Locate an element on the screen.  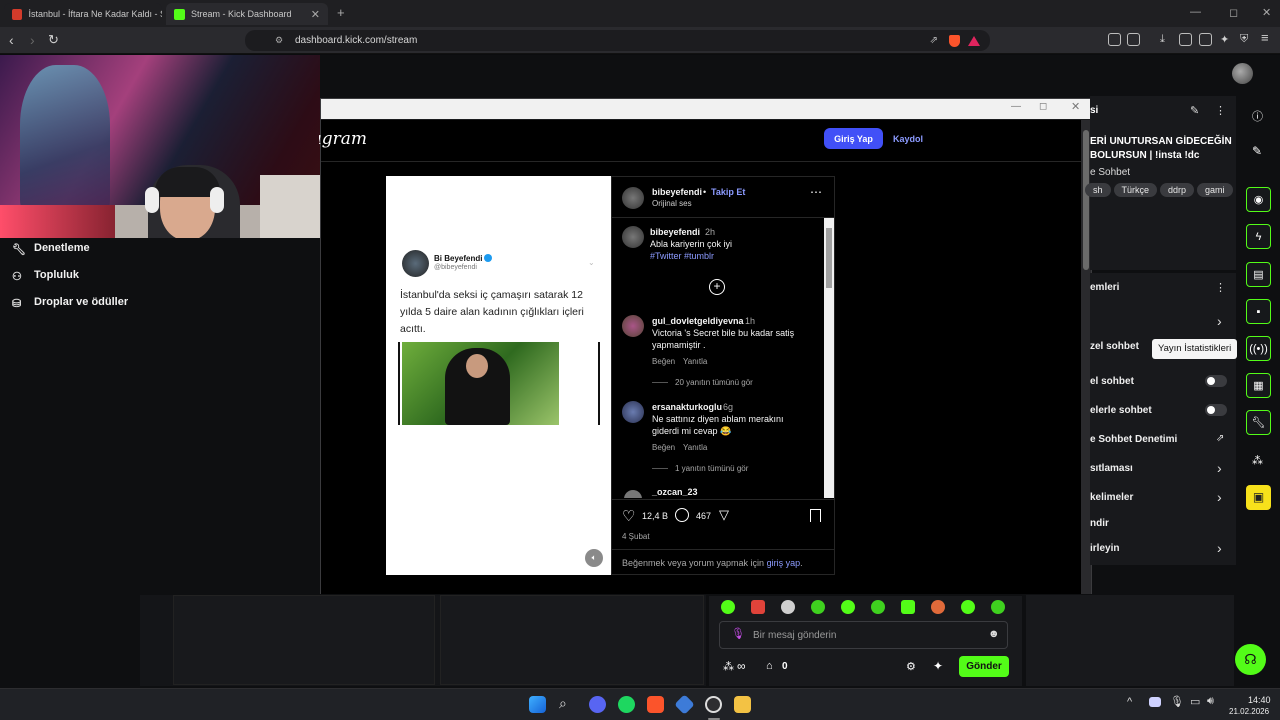
view-replies-link: 20 yanıtın tümünü gör is located at coordinates (714, 382).